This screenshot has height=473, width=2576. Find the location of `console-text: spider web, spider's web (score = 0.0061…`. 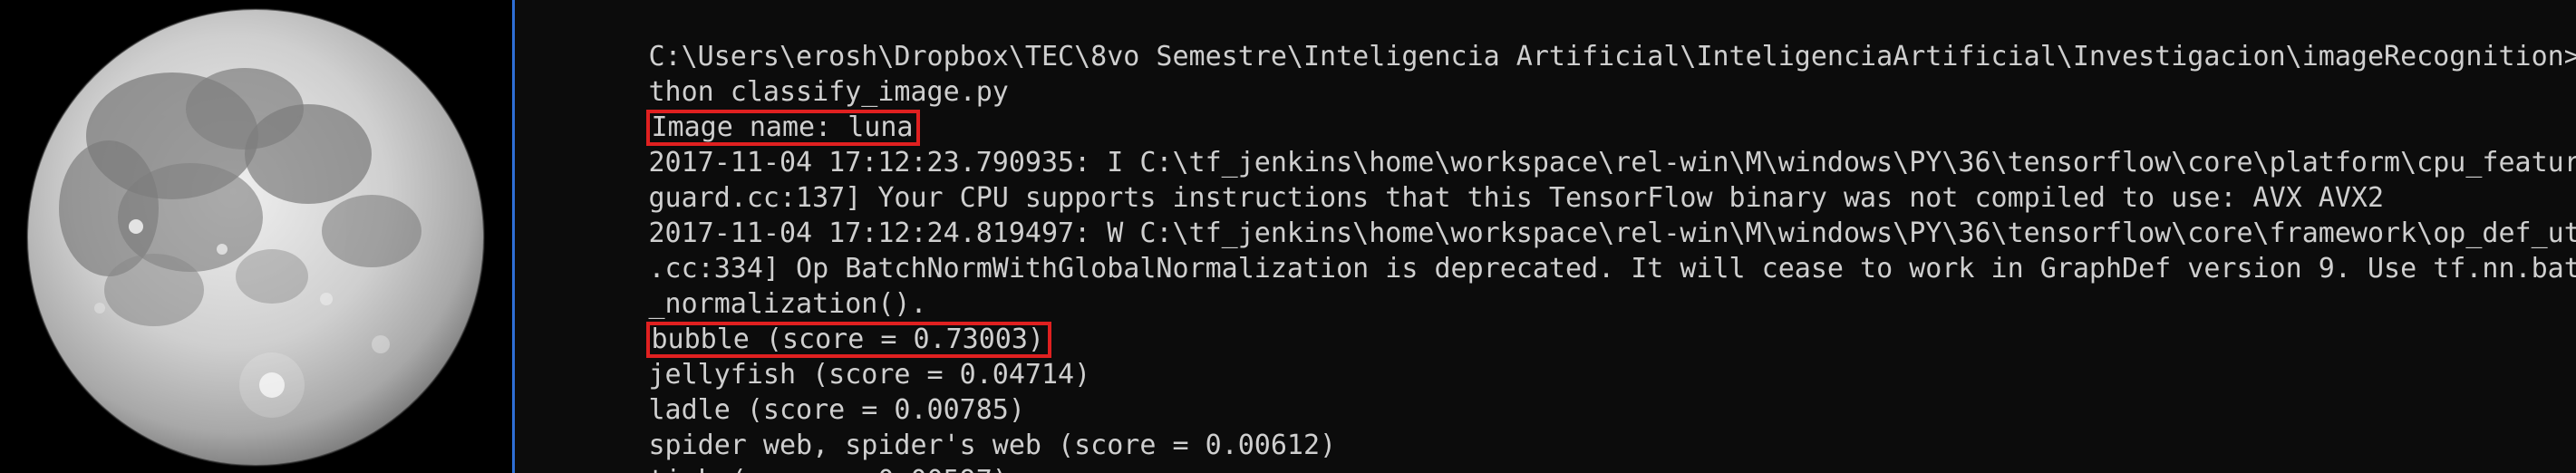

console-text: spider web, spider's web (score = 0.0061… is located at coordinates (992, 445).